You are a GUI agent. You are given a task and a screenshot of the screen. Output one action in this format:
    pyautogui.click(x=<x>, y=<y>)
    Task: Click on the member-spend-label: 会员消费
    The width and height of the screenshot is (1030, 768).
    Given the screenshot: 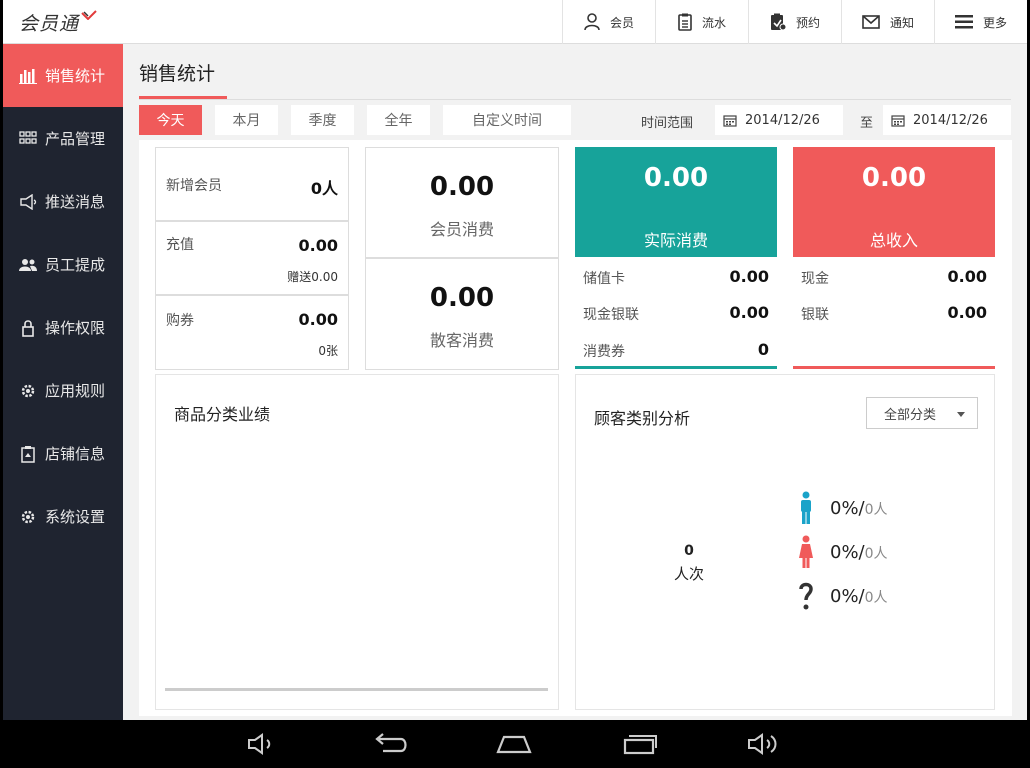 What is the action you would take?
    pyautogui.click(x=461, y=229)
    